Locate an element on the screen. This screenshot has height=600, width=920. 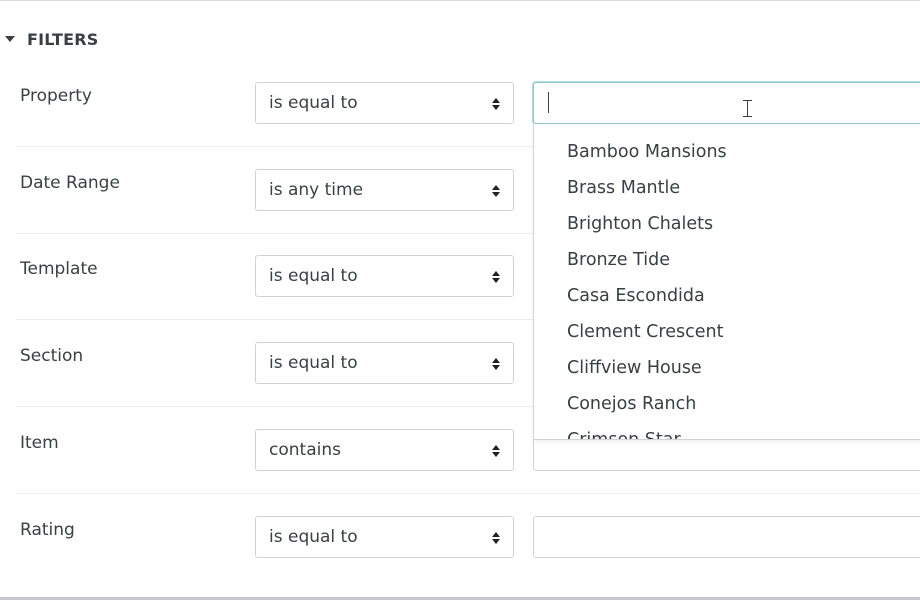
filter-row-item: Item contains is located at coordinates (468, 472).